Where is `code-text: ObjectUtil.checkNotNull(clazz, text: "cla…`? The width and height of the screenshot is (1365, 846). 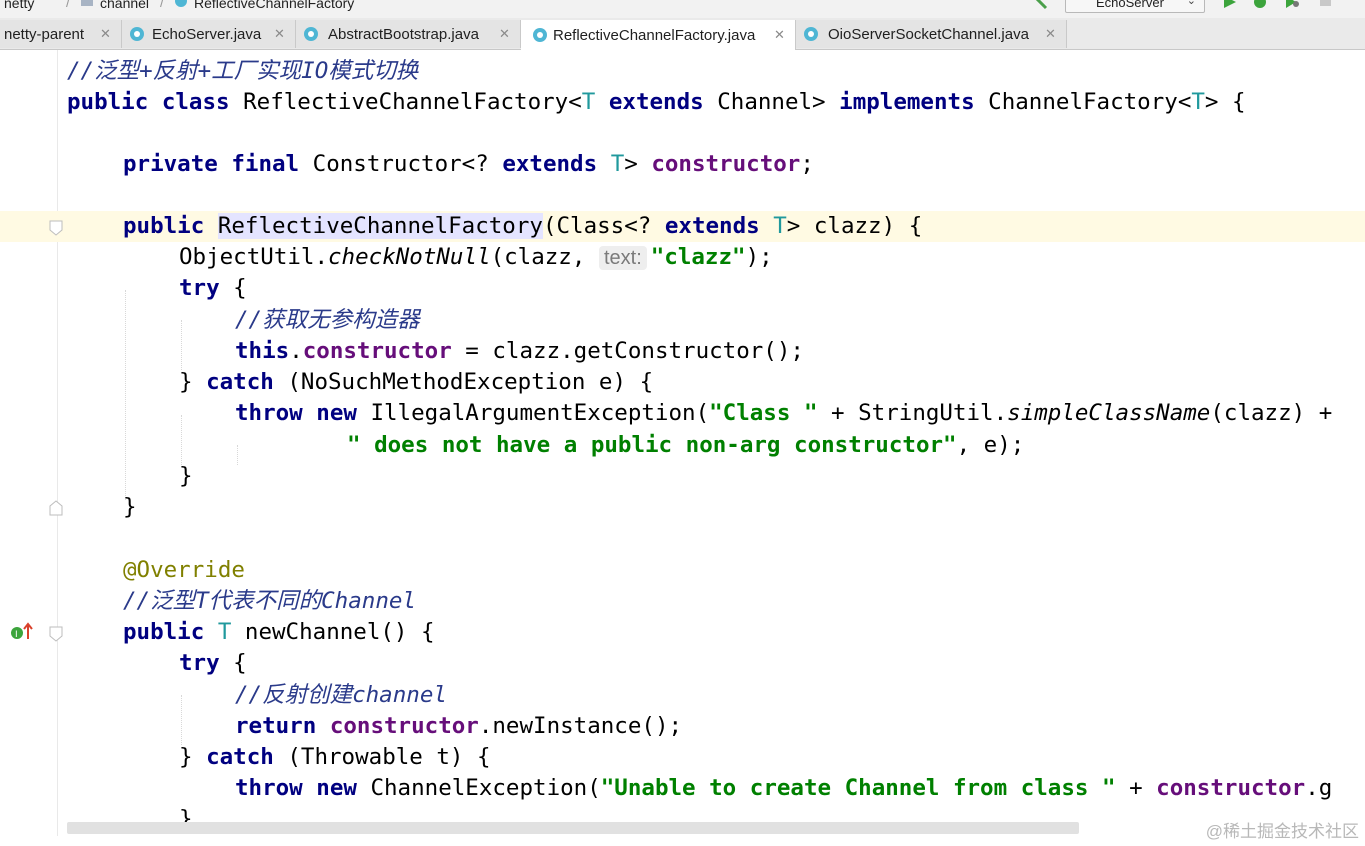 code-text: ObjectUtil.checkNotNull(clazz, text: "cla… is located at coordinates (476, 257).